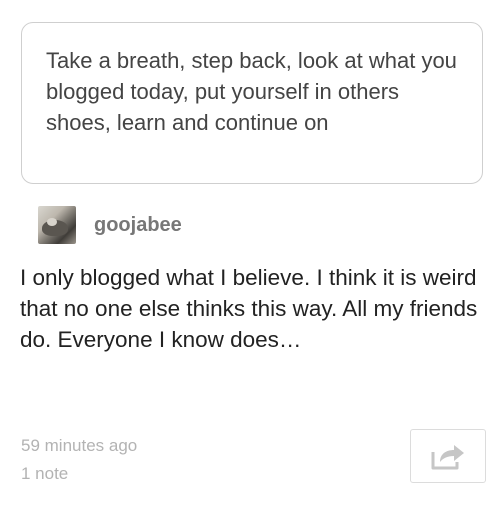  I want to click on note-count: 1 note, so click(79, 474).